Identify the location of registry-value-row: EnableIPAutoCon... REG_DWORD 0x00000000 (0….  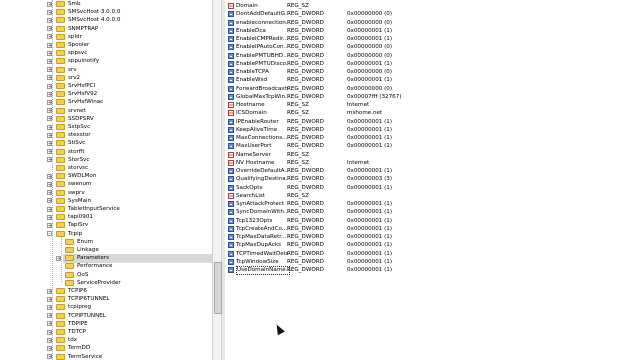
(355, 47).